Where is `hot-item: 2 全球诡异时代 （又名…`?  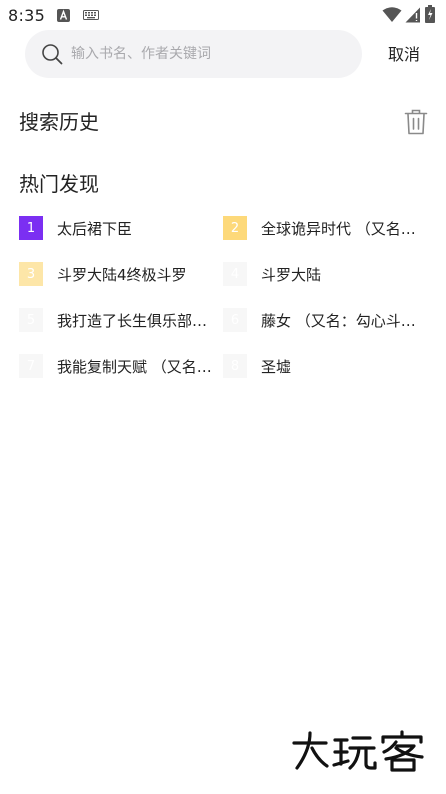
hot-item: 2 全球诡异时代 （又名… is located at coordinates (321, 228).